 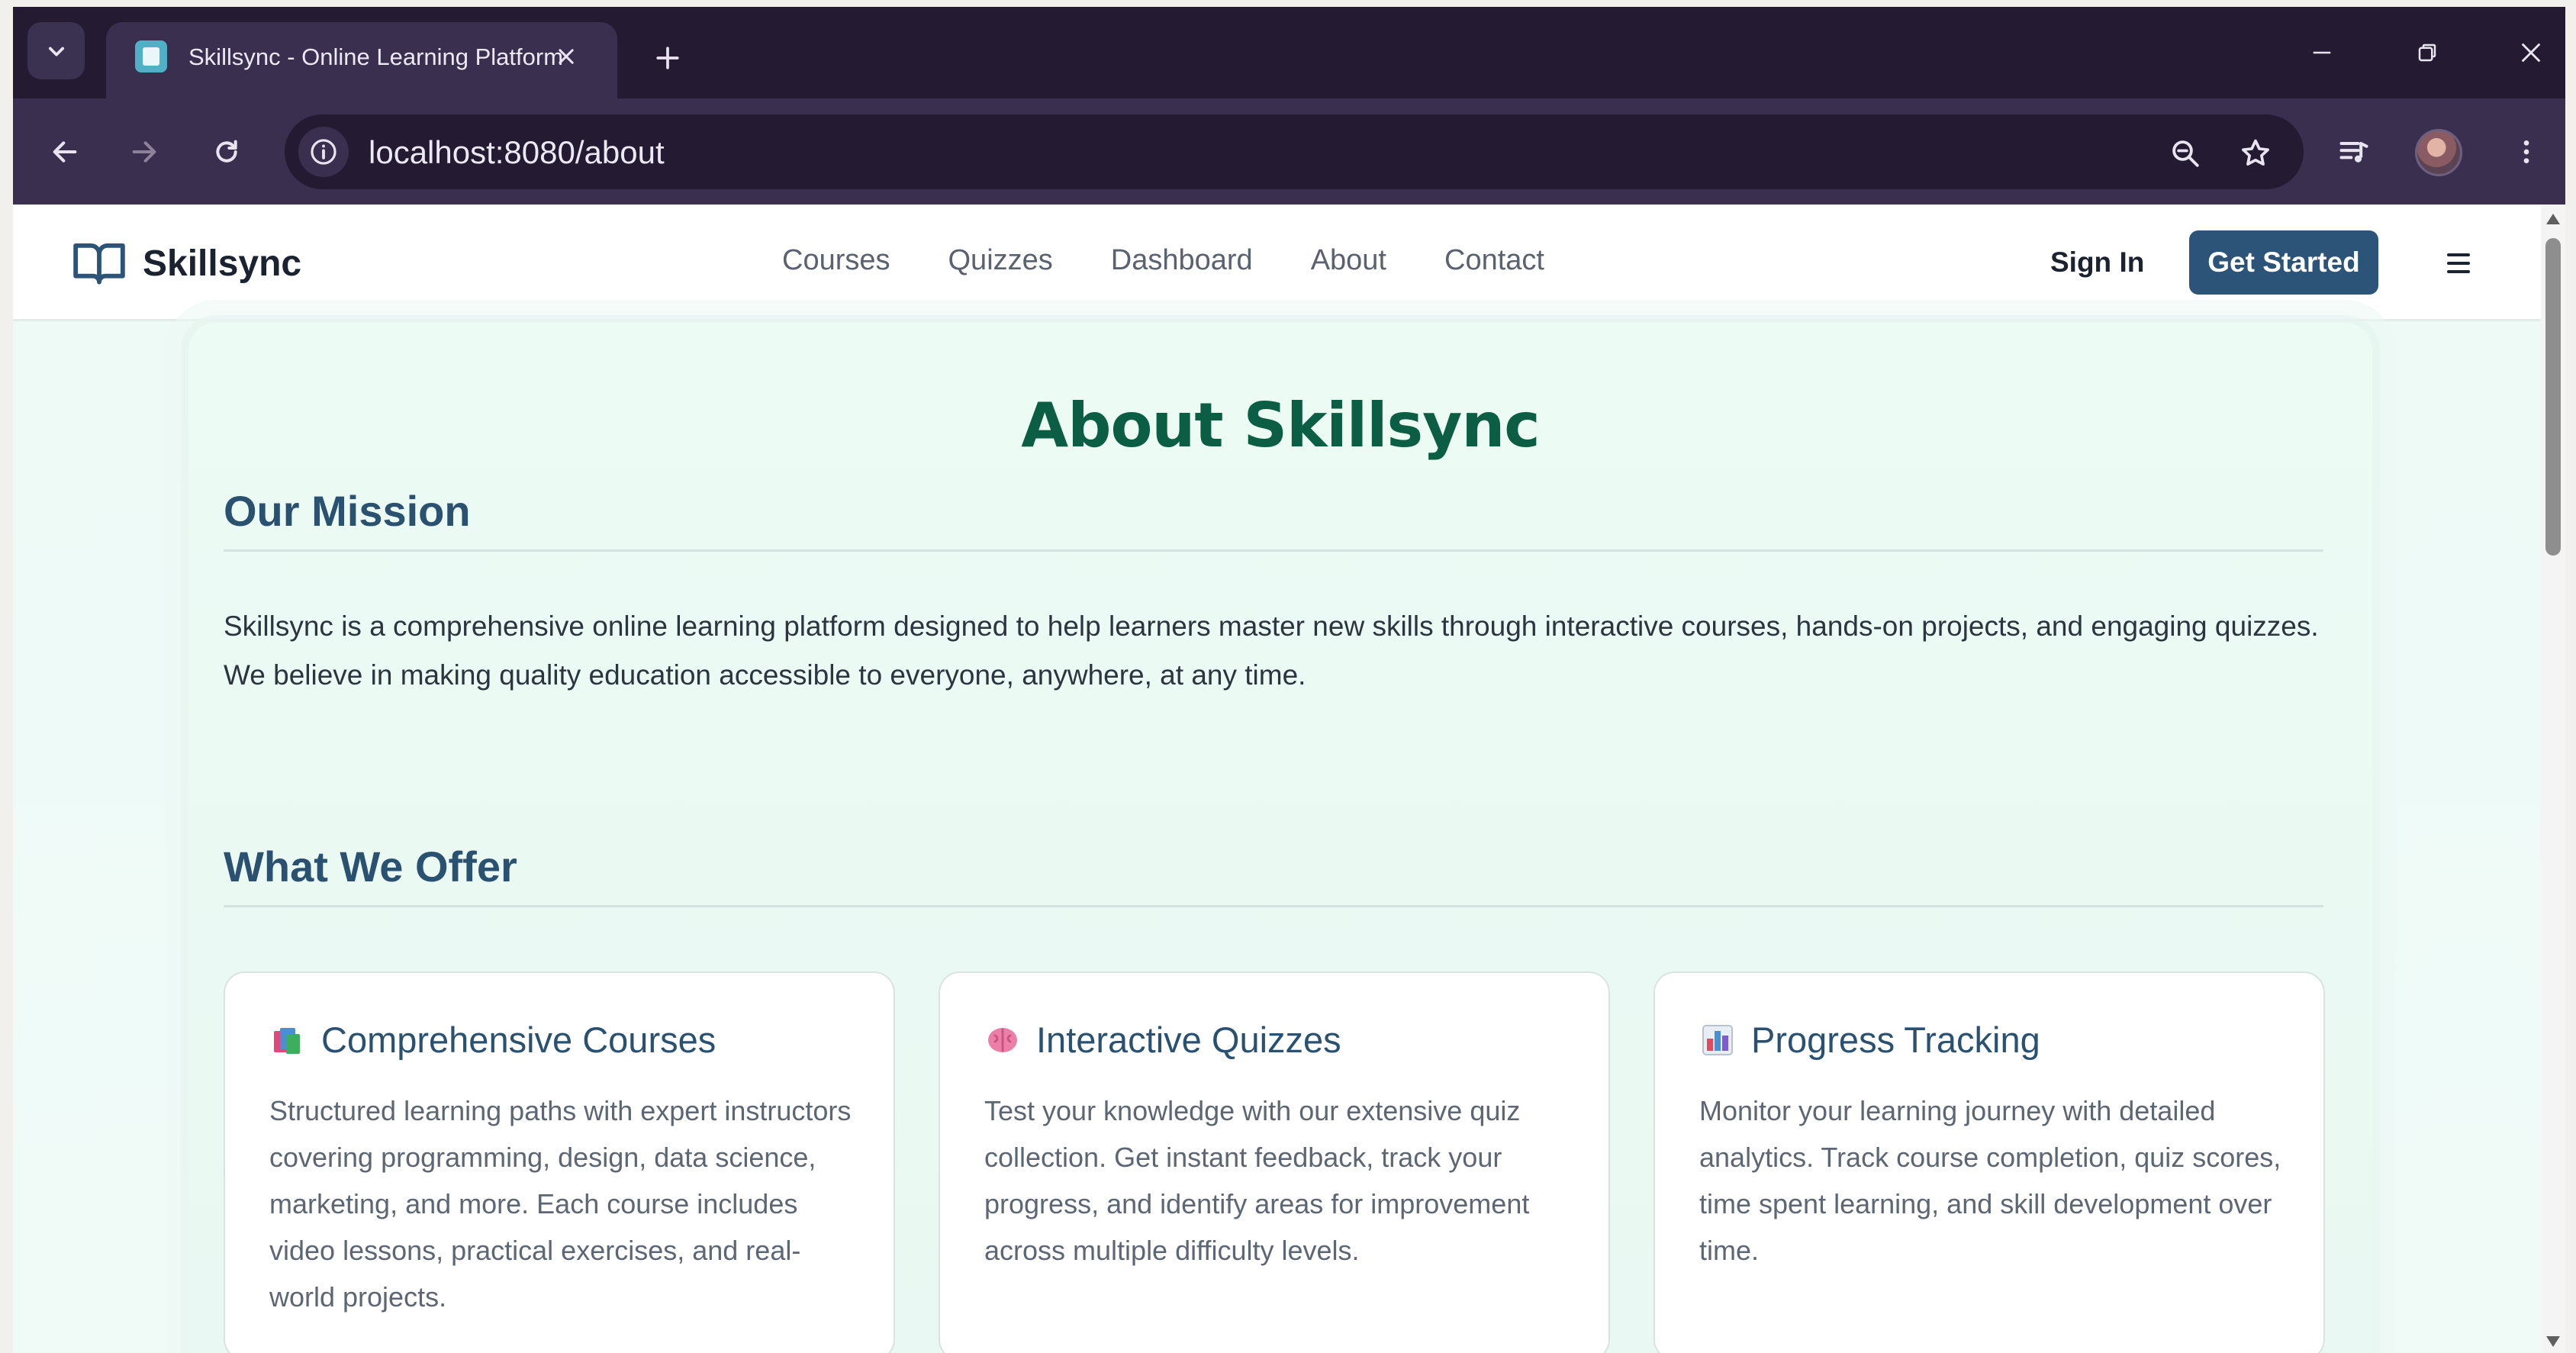 I want to click on more-vertical-icon, so click(x=2526, y=151).